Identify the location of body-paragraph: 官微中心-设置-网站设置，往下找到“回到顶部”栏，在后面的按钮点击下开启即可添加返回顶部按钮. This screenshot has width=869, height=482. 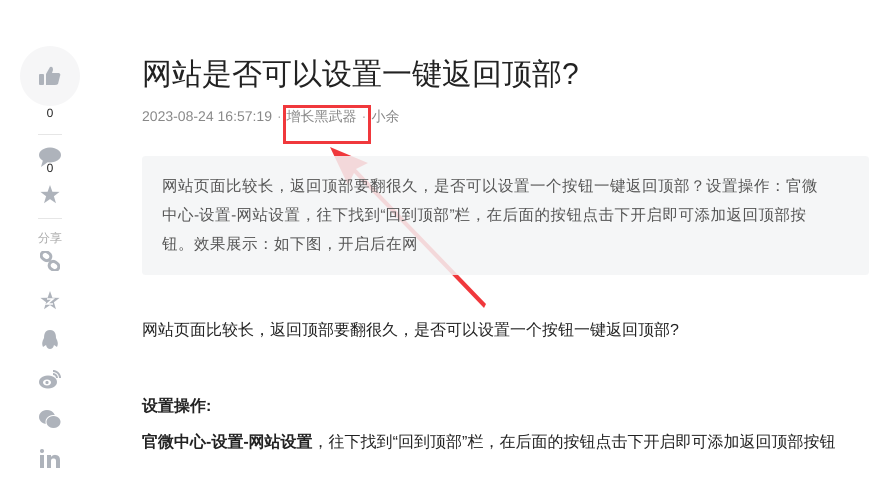
(489, 442).